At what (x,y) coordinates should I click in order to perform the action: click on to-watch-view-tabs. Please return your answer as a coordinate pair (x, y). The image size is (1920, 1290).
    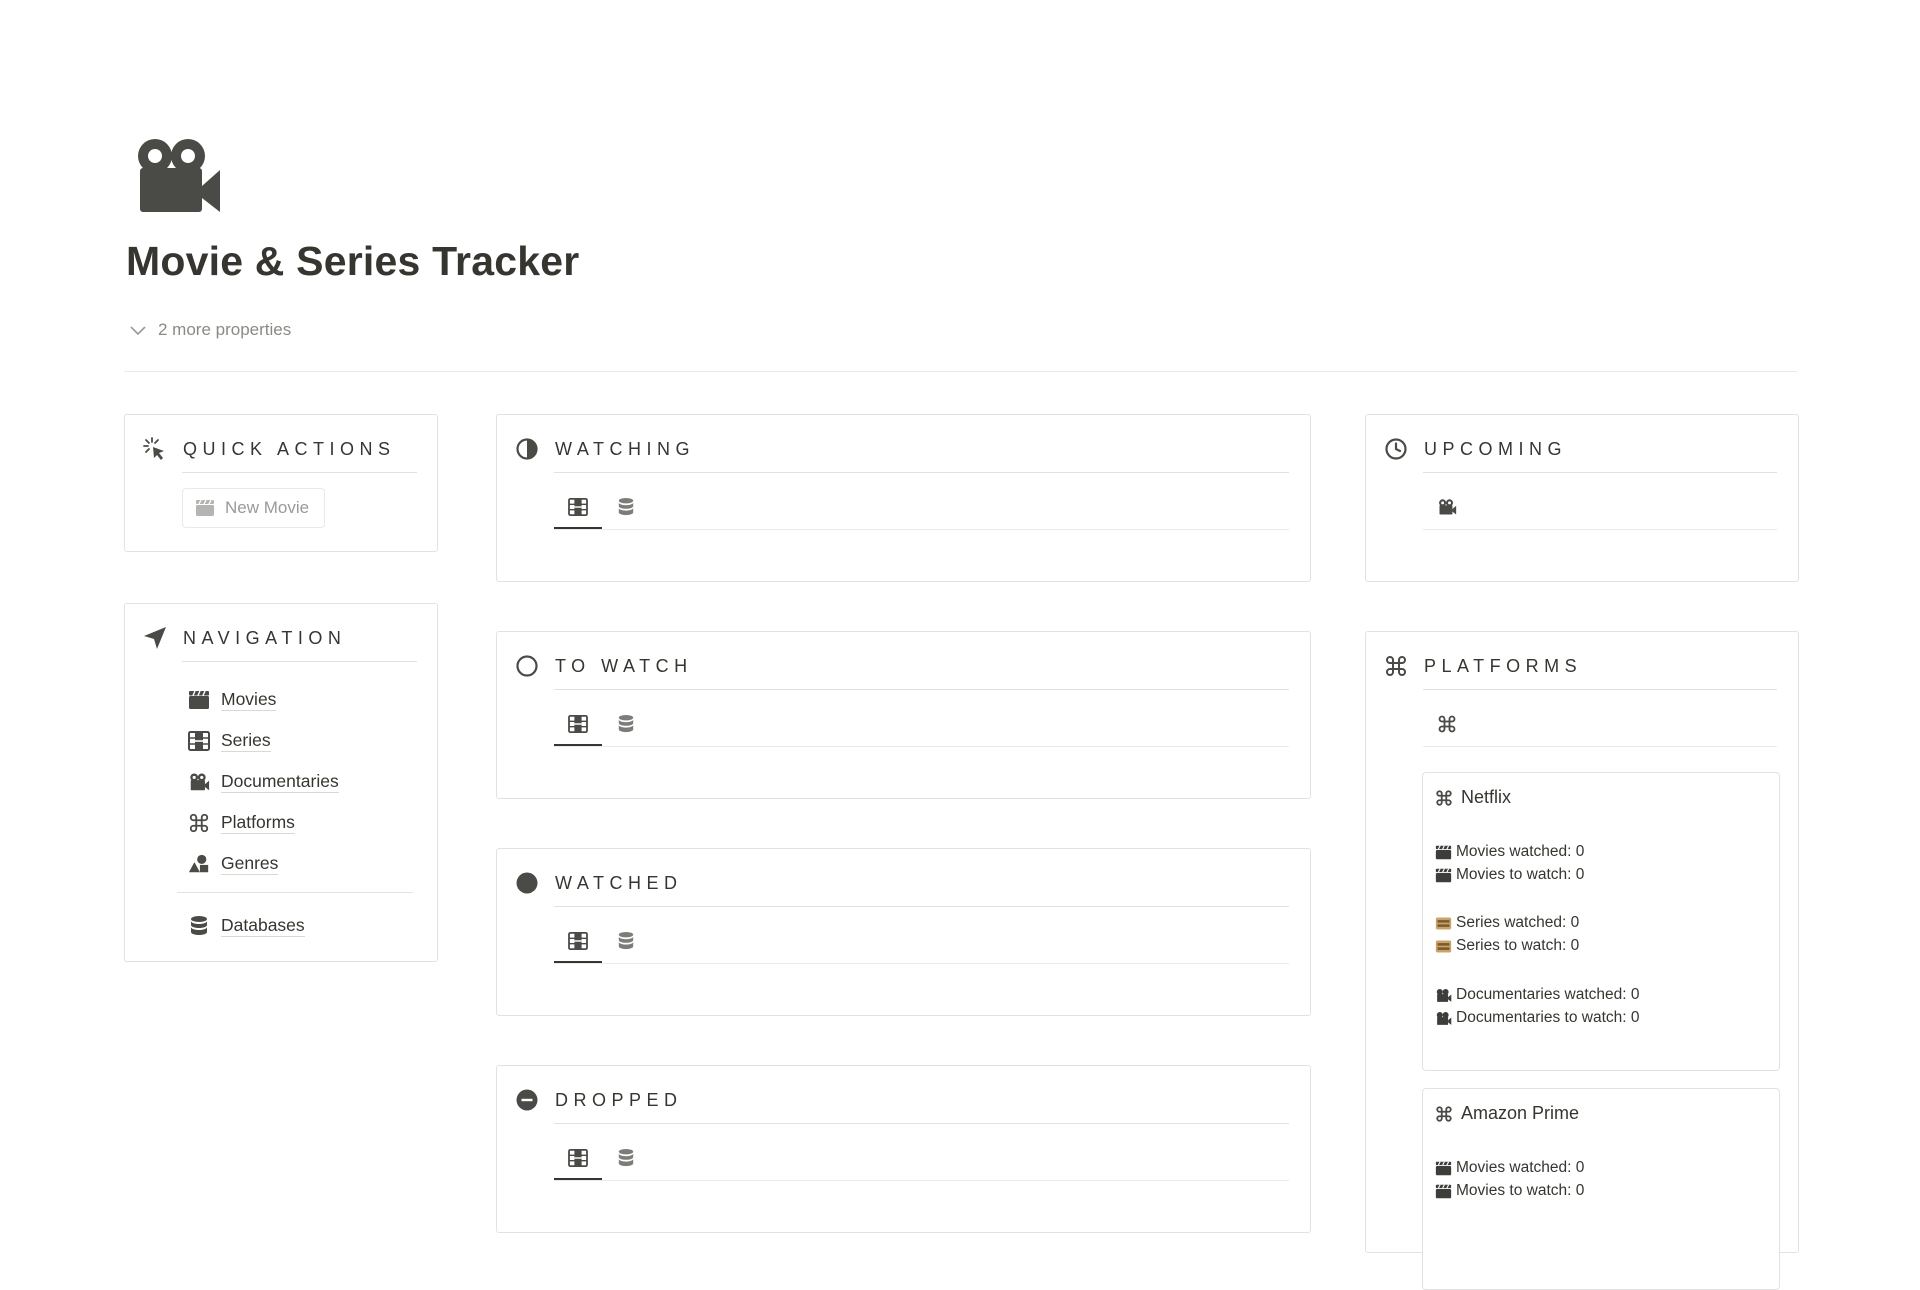
    Looking at the image, I should click on (602, 725).